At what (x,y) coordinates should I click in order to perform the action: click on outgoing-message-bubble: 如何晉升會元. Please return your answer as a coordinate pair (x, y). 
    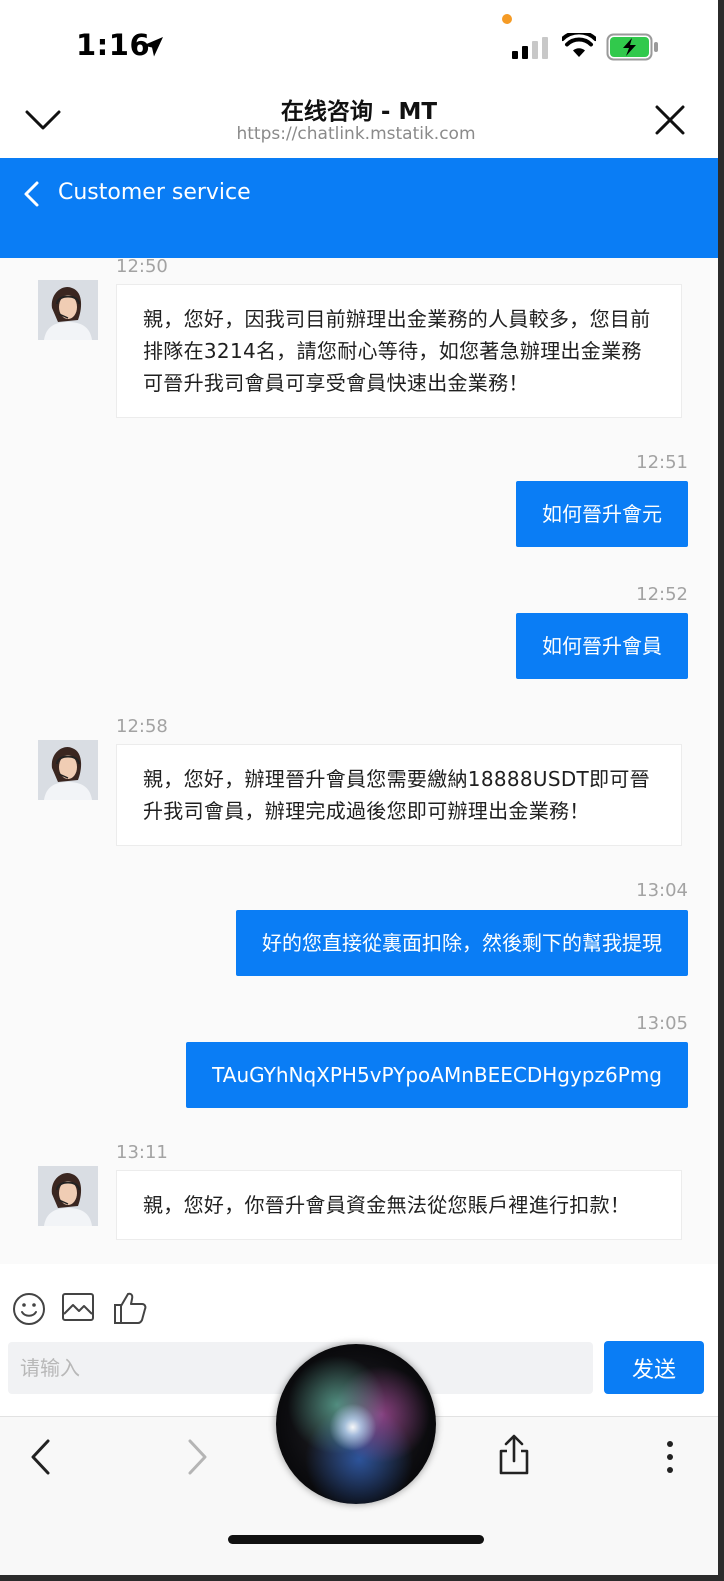
    Looking at the image, I should click on (602, 514).